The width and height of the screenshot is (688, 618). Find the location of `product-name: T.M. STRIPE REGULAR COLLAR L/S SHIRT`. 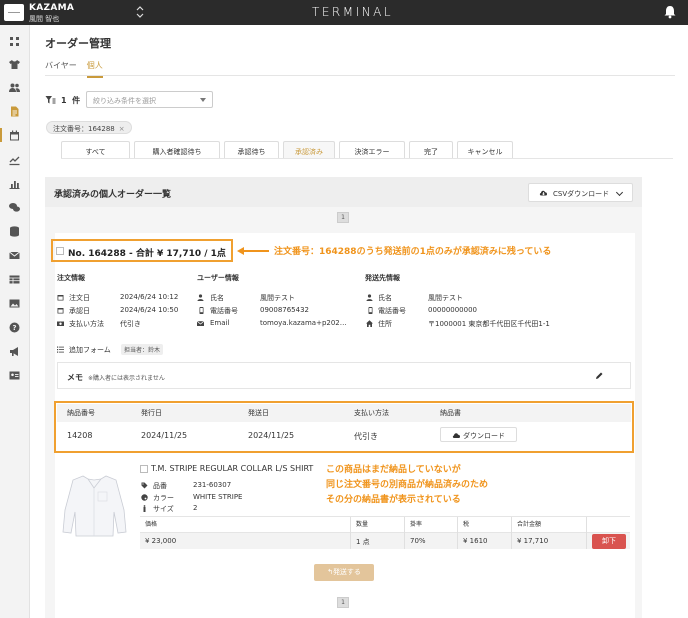

product-name: T.M. STRIPE REGULAR COLLAR L/S SHIRT is located at coordinates (232, 468).